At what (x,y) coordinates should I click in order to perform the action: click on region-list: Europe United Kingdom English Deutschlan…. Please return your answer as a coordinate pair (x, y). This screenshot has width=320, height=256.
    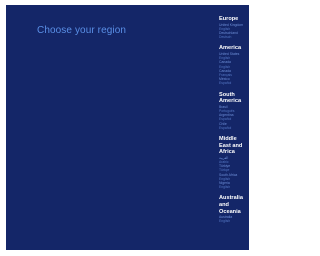
    Looking at the image, I should click on (233, 123).